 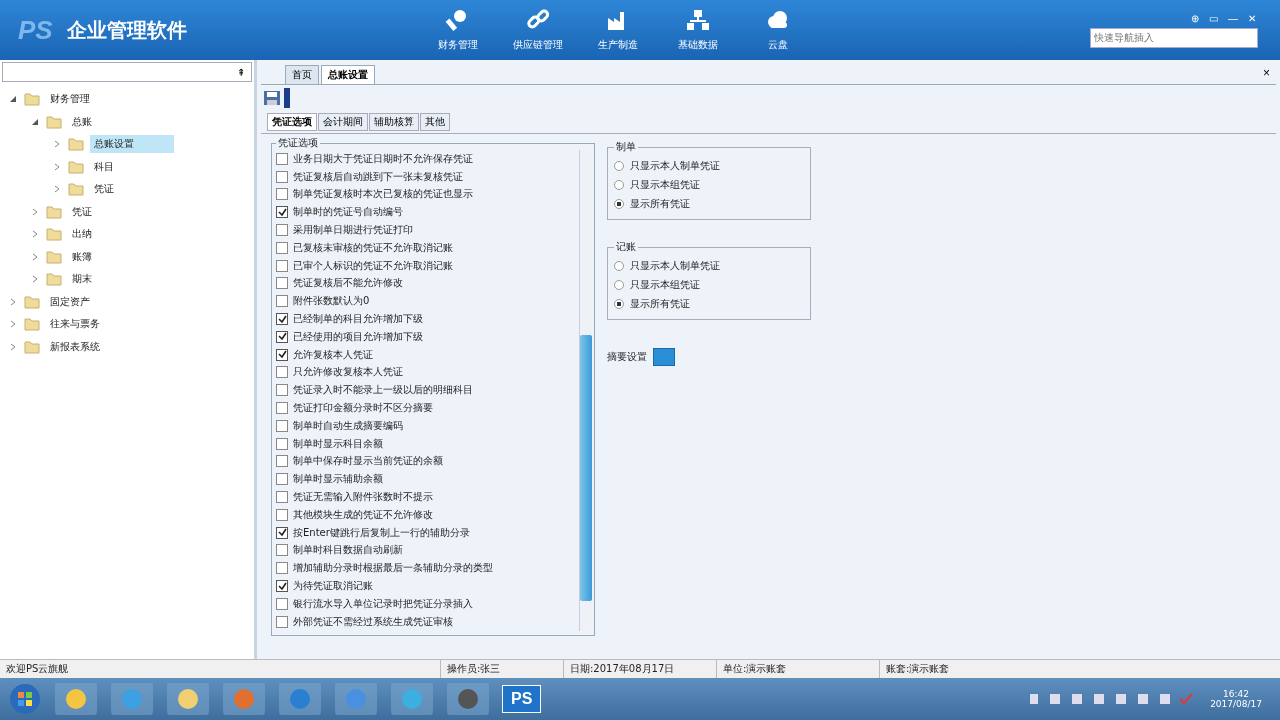 I want to click on nav-button: 供应链管理, so click(x=537, y=30).